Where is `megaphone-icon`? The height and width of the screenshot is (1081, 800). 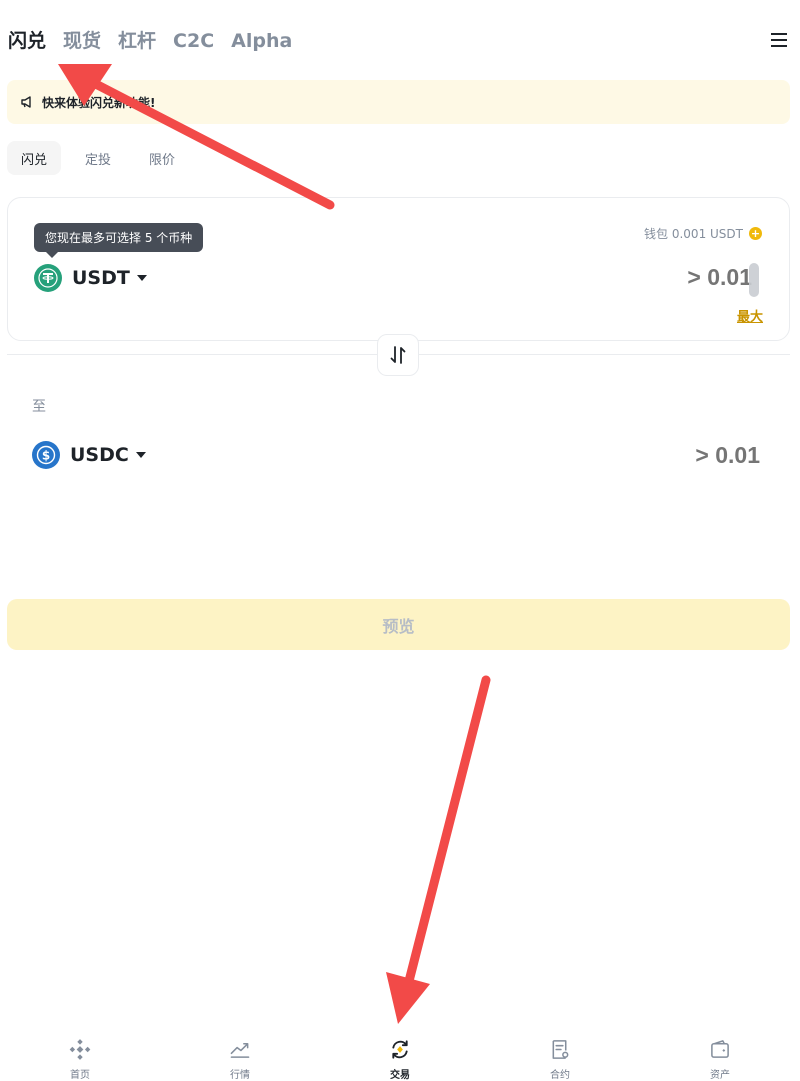
megaphone-icon is located at coordinates (26, 102).